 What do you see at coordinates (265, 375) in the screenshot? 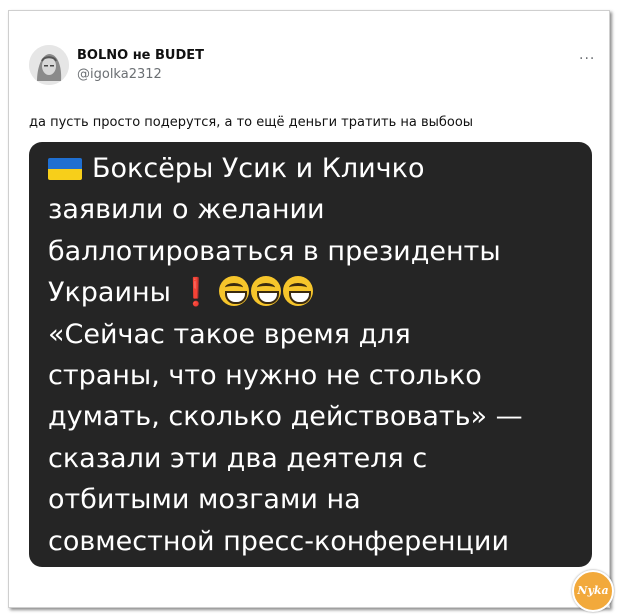
I see `card-line-6: страны, что нужно не столько` at bounding box center [265, 375].